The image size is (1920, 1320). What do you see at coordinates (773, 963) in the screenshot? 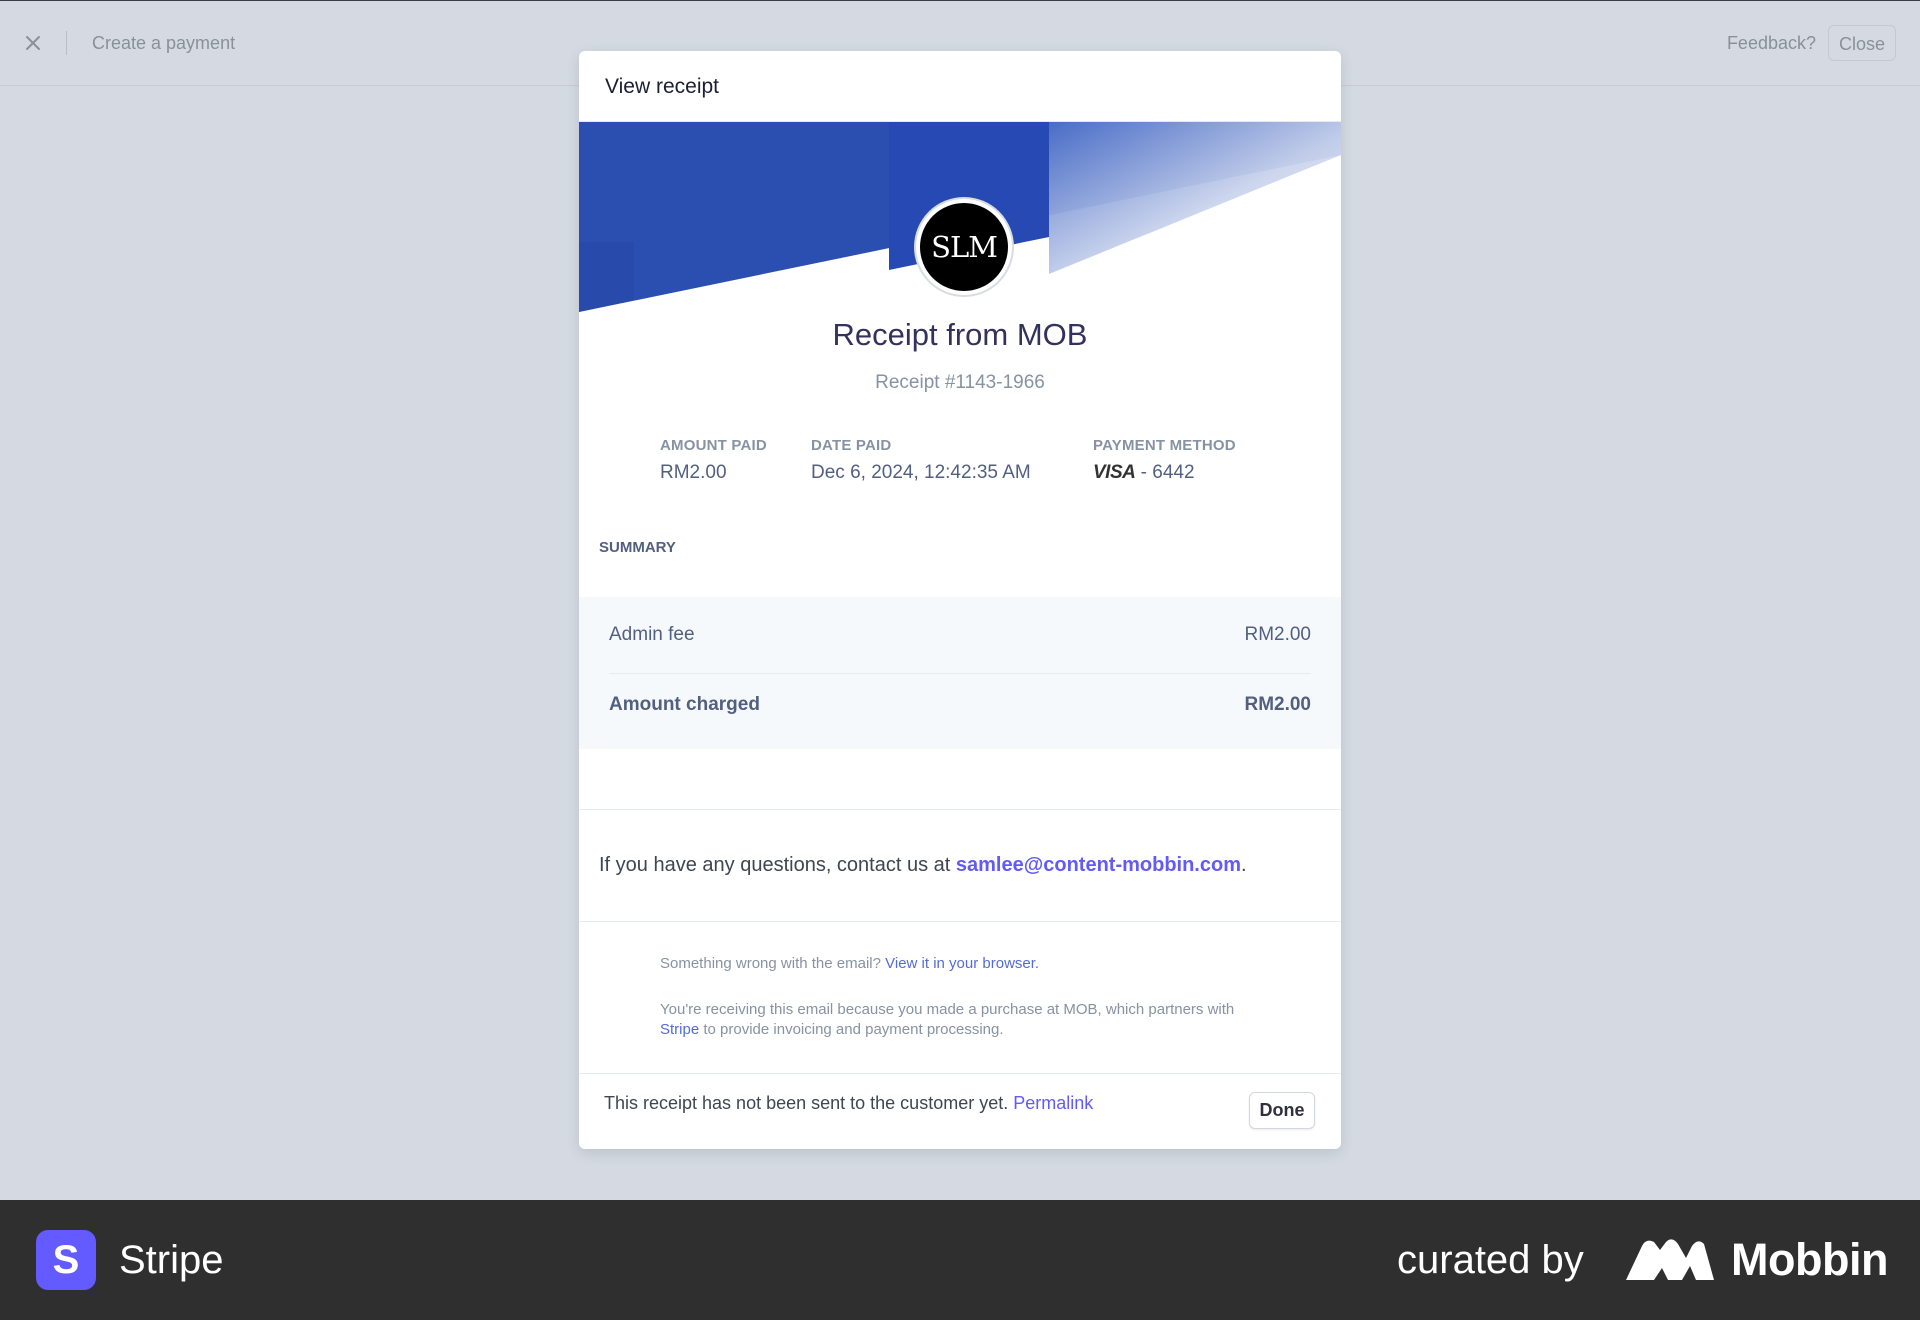
I see `wrong-email-text: Something wrong with the email?` at bounding box center [773, 963].